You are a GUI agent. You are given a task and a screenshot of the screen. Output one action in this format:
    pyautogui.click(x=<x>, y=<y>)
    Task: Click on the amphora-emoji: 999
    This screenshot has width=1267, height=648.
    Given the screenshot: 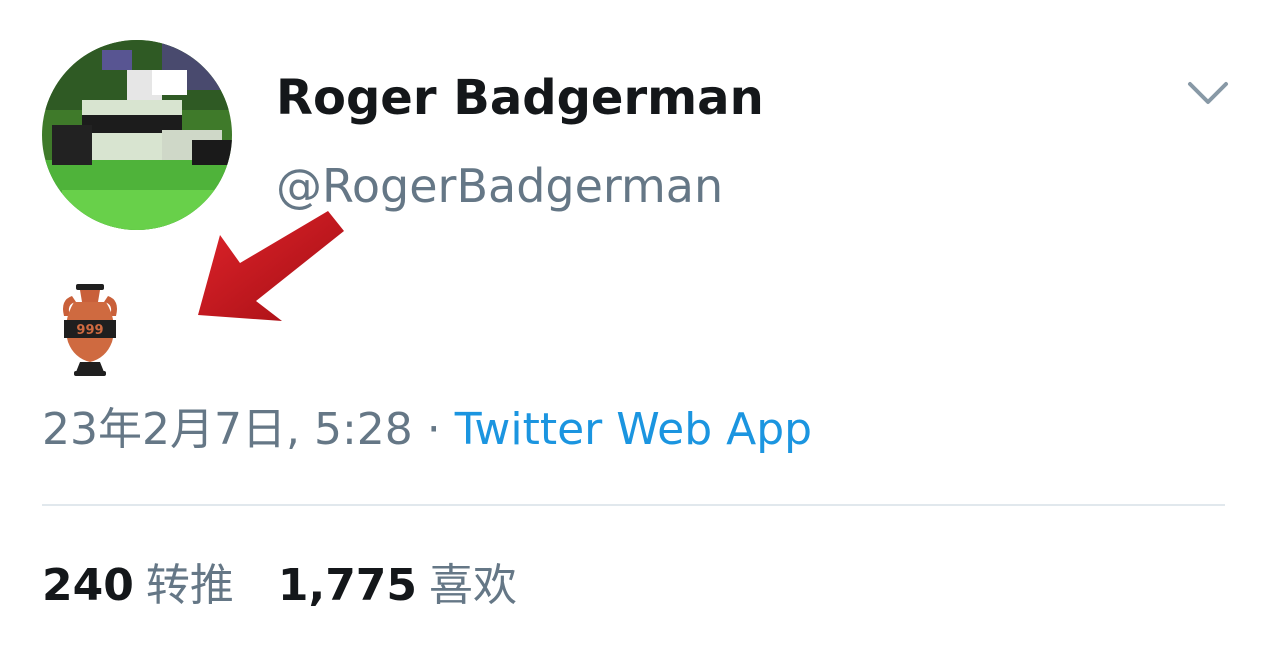 What is the action you would take?
    pyautogui.click(x=90, y=330)
    